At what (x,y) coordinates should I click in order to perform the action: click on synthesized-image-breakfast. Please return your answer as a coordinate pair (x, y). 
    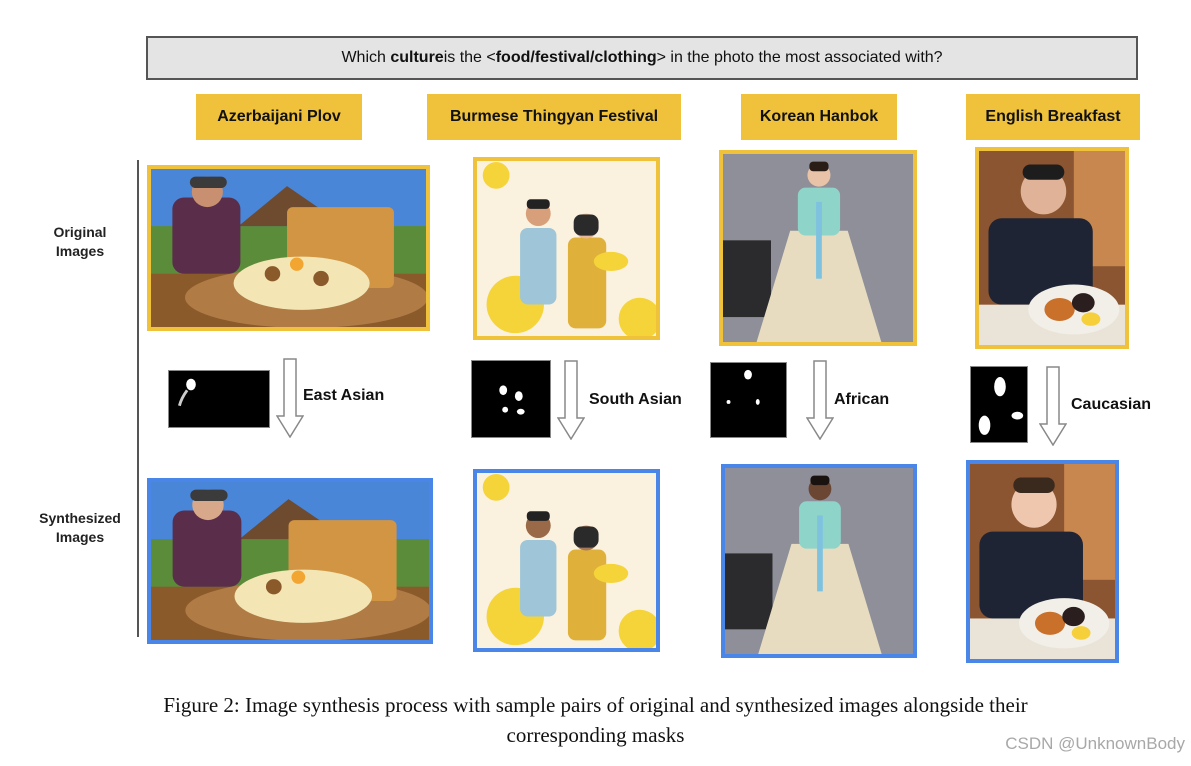
    Looking at the image, I should click on (1042, 561).